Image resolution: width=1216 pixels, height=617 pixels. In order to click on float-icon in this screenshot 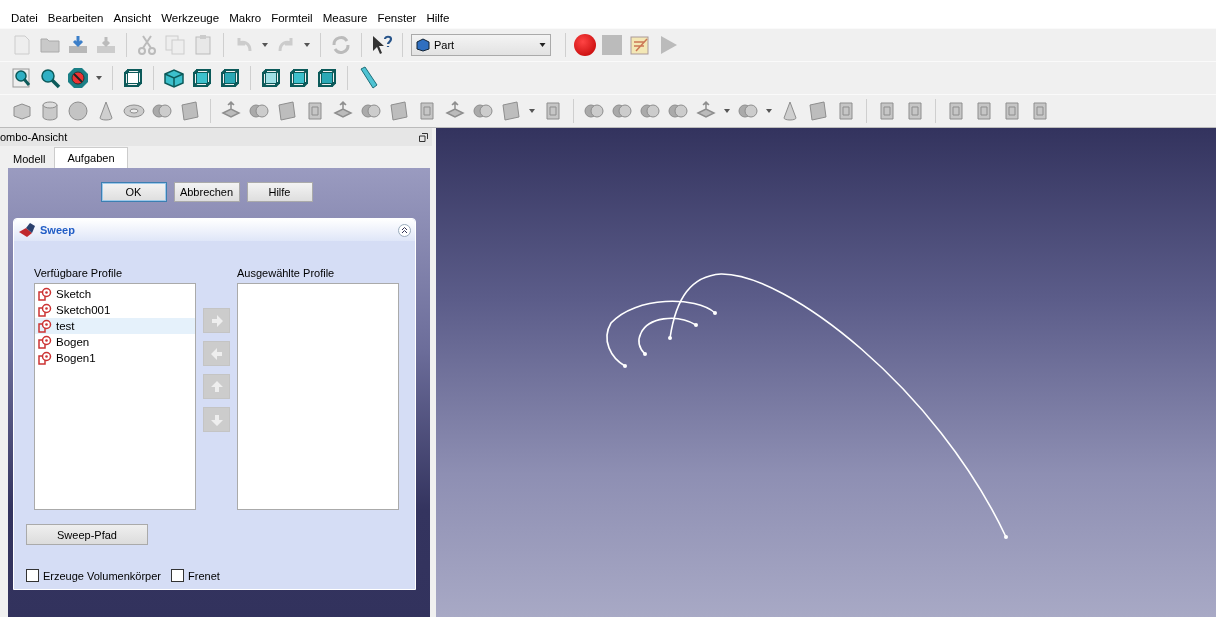, I will do `click(423, 137)`.